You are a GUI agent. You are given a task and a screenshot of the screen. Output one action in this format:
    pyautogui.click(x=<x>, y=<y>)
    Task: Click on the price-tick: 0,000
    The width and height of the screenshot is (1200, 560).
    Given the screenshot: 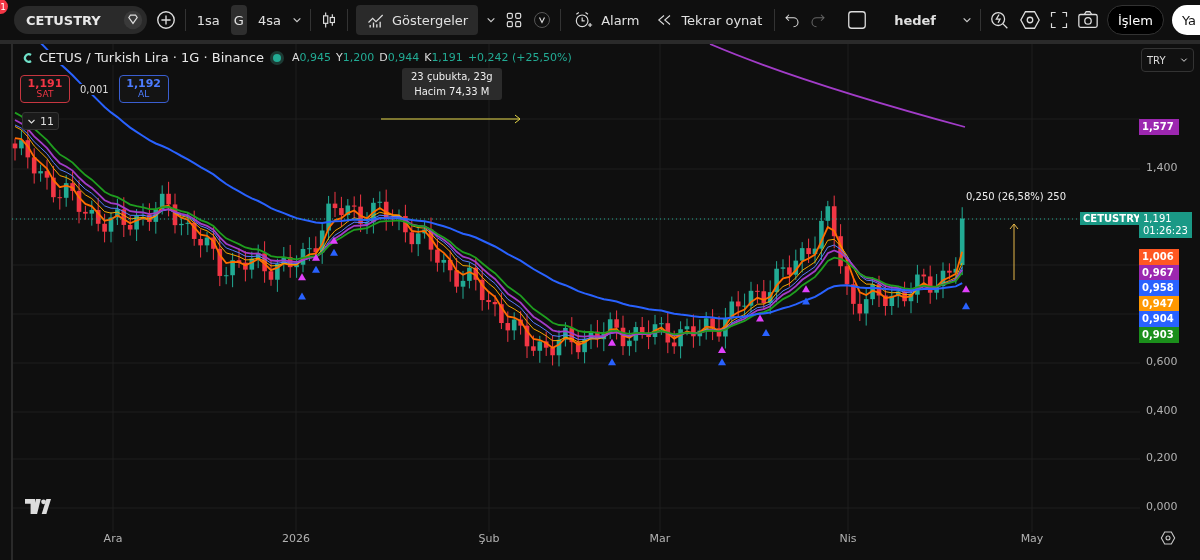 What is the action you would take?
    pyautogui.click(x=1162, y=506)
    